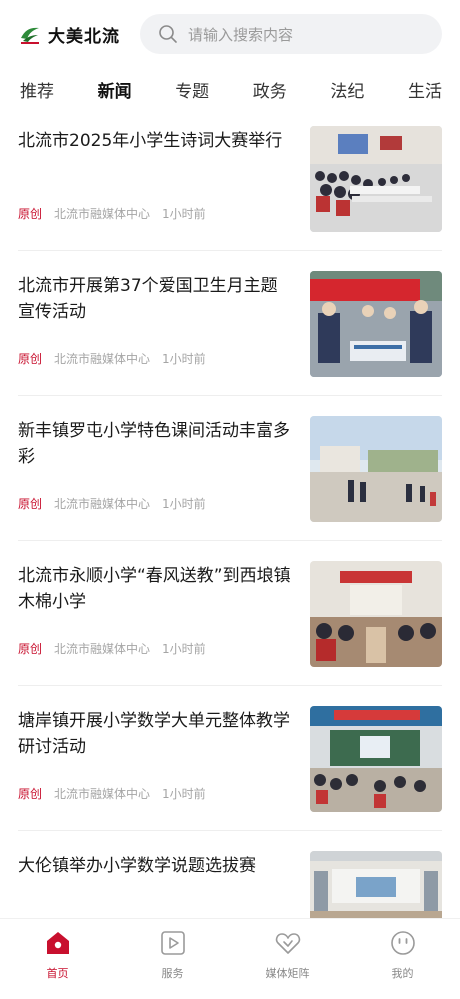  I want to click on list-item: 塘岸镇开展小学数学大单元整体教学研讨活动 原创 北流市融媒体中心 1小时前, so click(230, 770).